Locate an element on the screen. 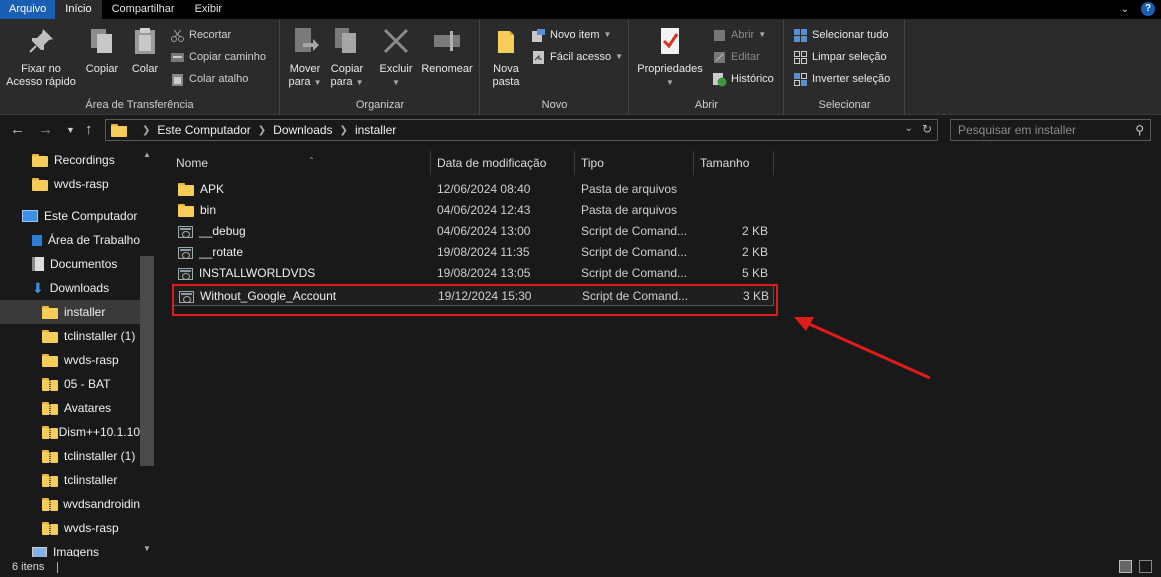 The height and width of the screenshot is (577, 1161). nav-item-imagens: Imagens is located at coordinates (70, 548).